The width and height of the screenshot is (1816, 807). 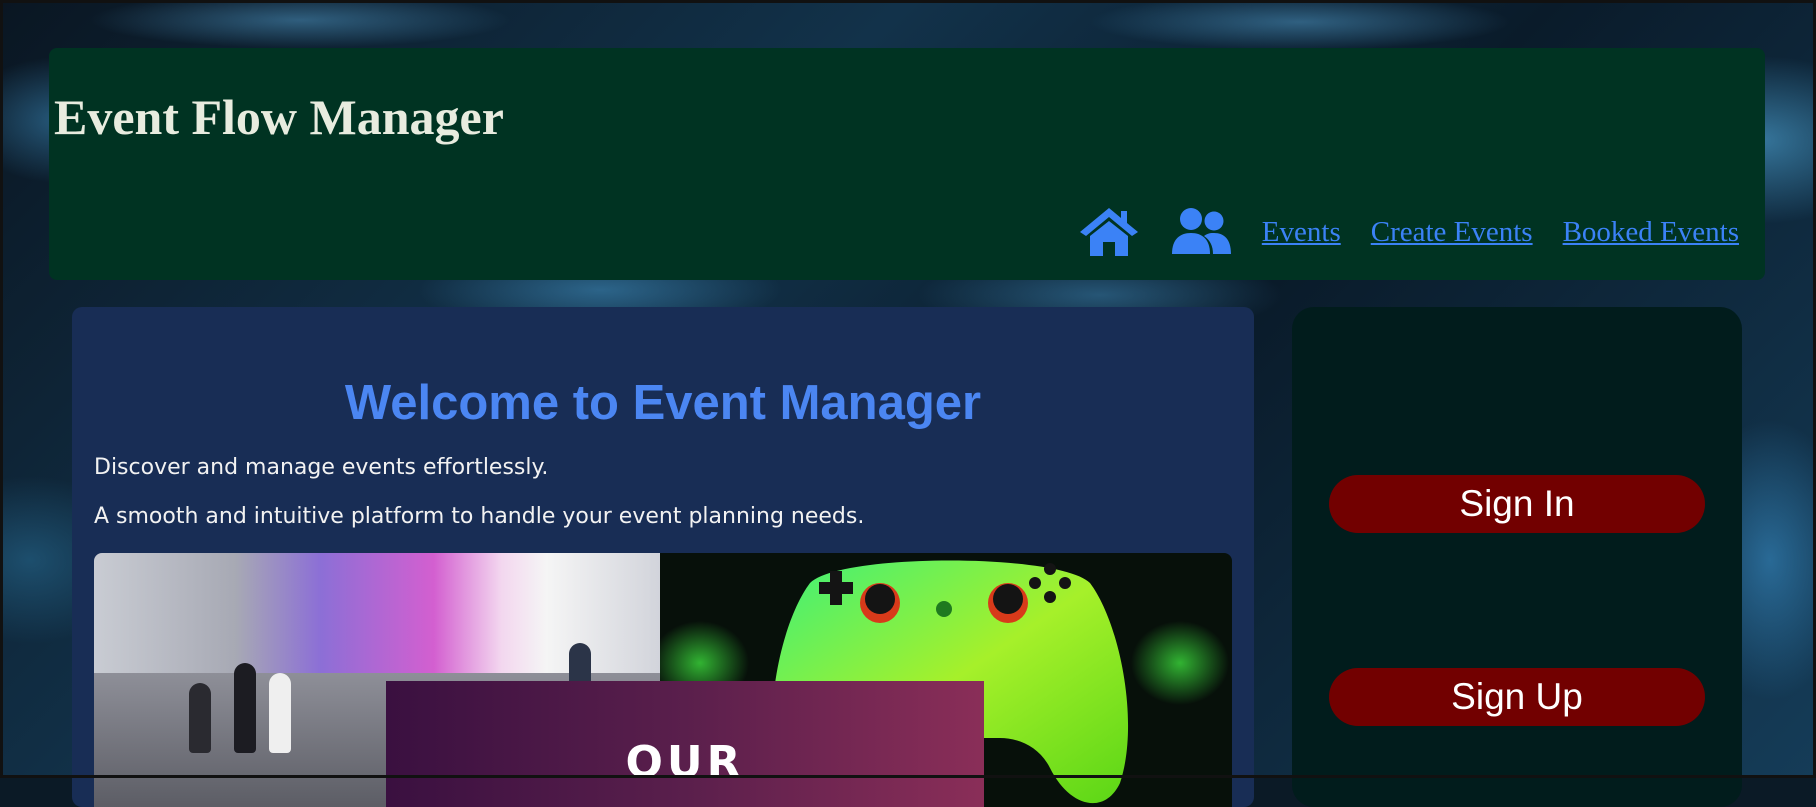 I want to click on promo-banner: OUR, so click(x=685, y=744).